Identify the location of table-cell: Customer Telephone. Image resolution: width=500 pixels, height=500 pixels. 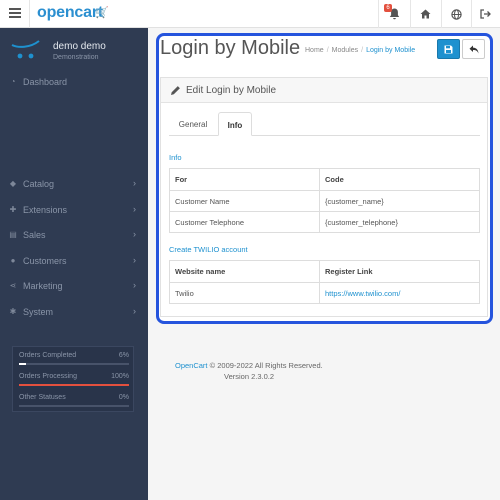
(244, 222).